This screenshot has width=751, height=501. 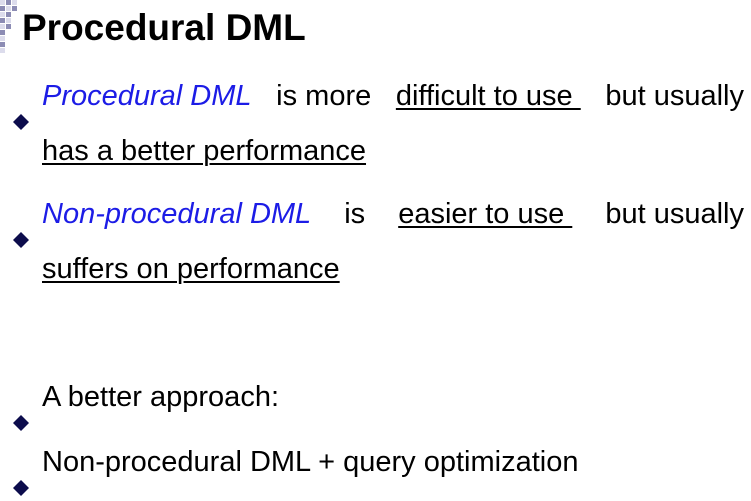 I want to click on bullet-term: Procedural DML, so click(x=147, y=96).